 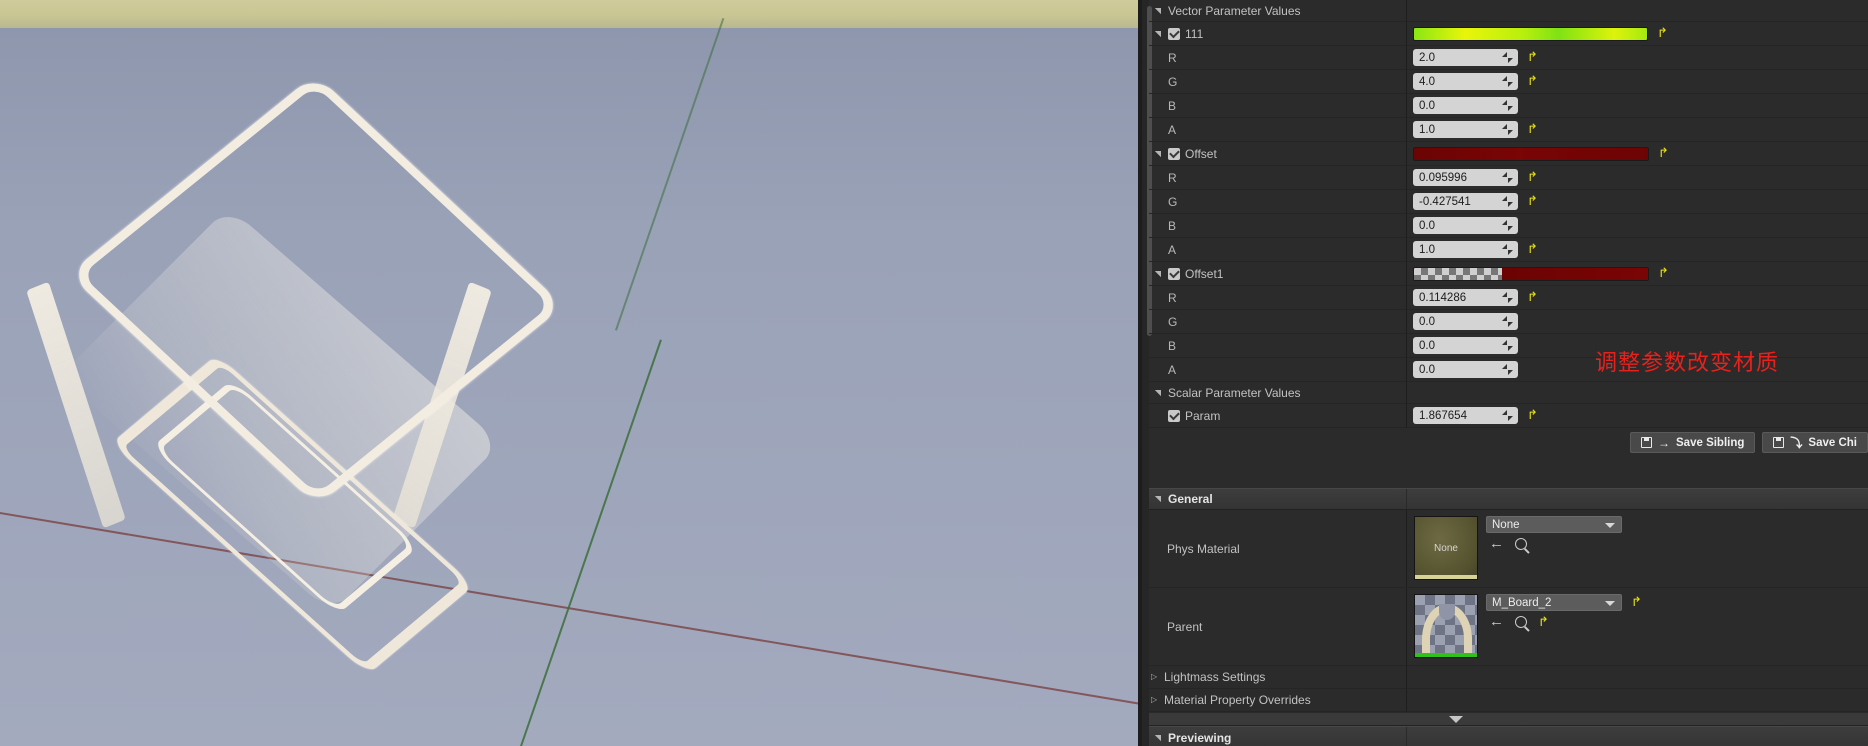 What do you see at coordinates (1200, 738) in the screenshot?
I see `section-label: Previewing` at bounding box center [1200, 738].